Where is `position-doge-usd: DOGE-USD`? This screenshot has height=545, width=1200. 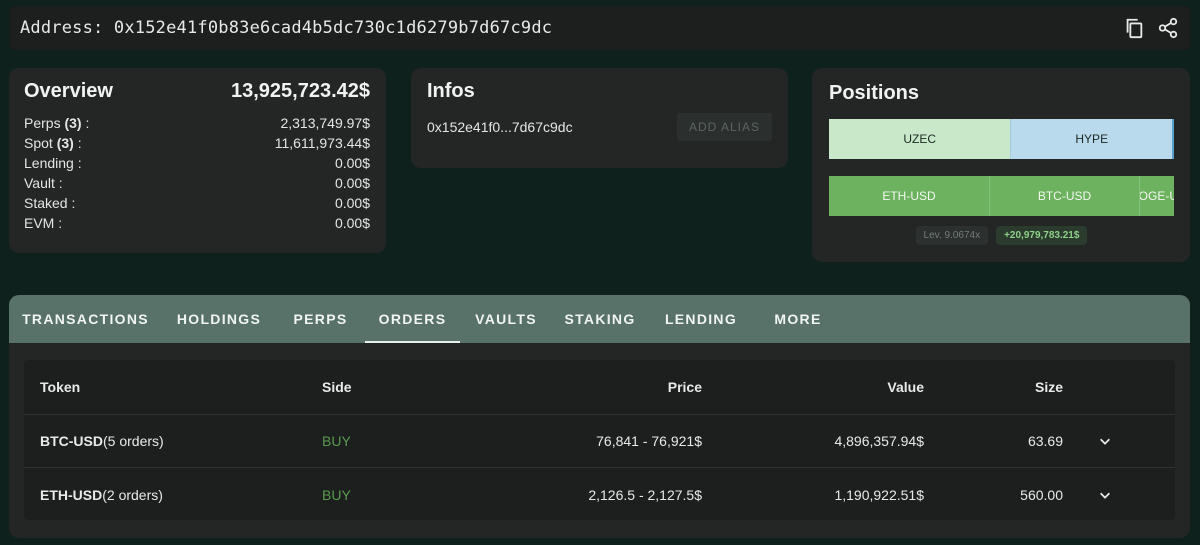 position-doge-usd: DOGE-USD is located at coordinates (1157, 196).